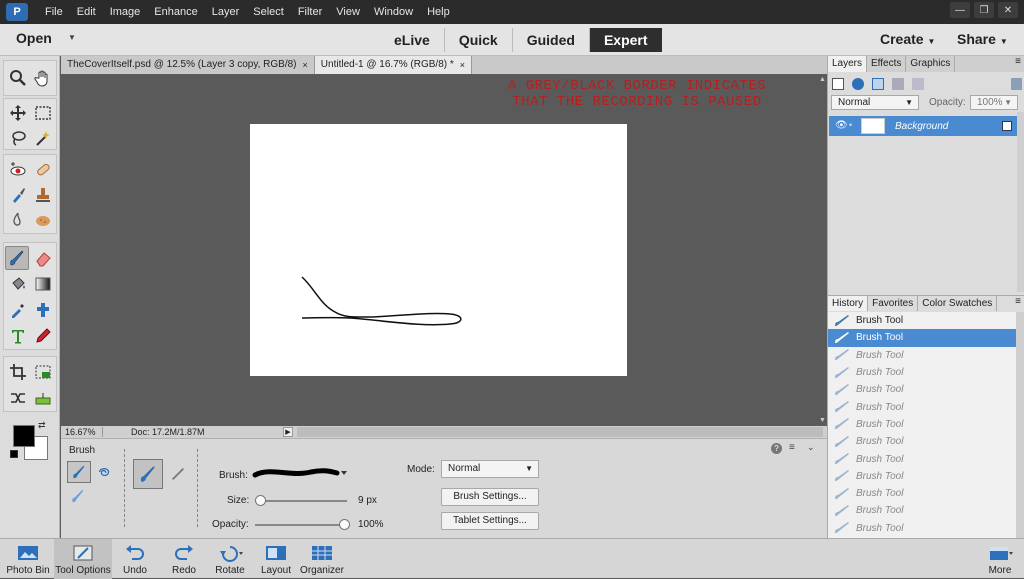  What do you see at coordinates (43, 310) in the screenshot?
I see `custom-shape-icon` at bounding box center [43, 310].